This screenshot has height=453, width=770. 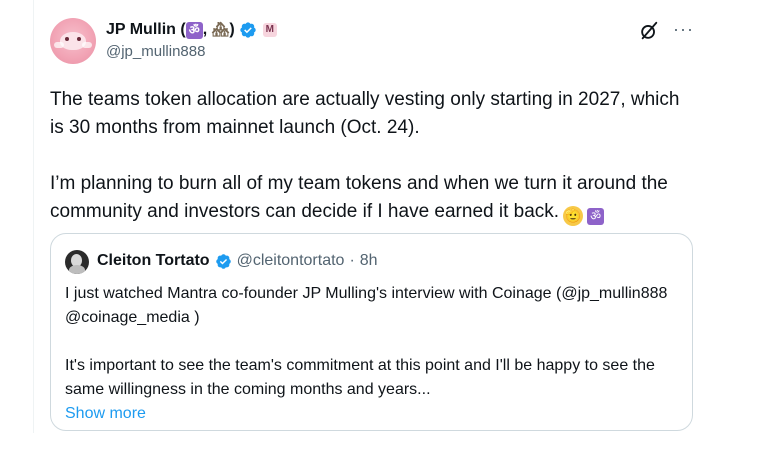 I want to click on grok-icon, so click(x=649, y=31).